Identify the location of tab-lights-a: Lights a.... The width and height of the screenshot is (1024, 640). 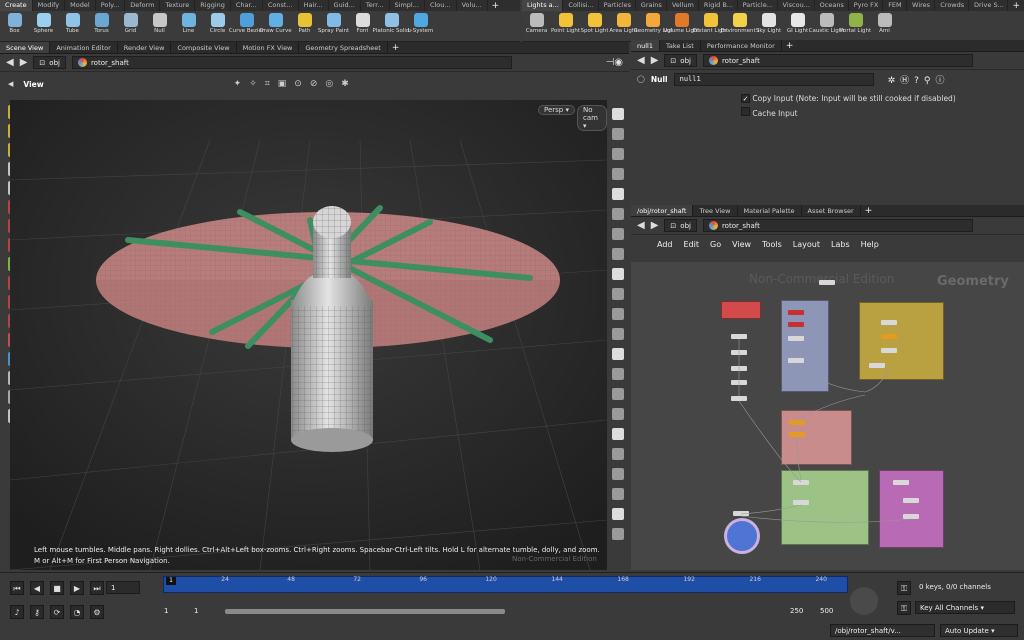
(543, 5).